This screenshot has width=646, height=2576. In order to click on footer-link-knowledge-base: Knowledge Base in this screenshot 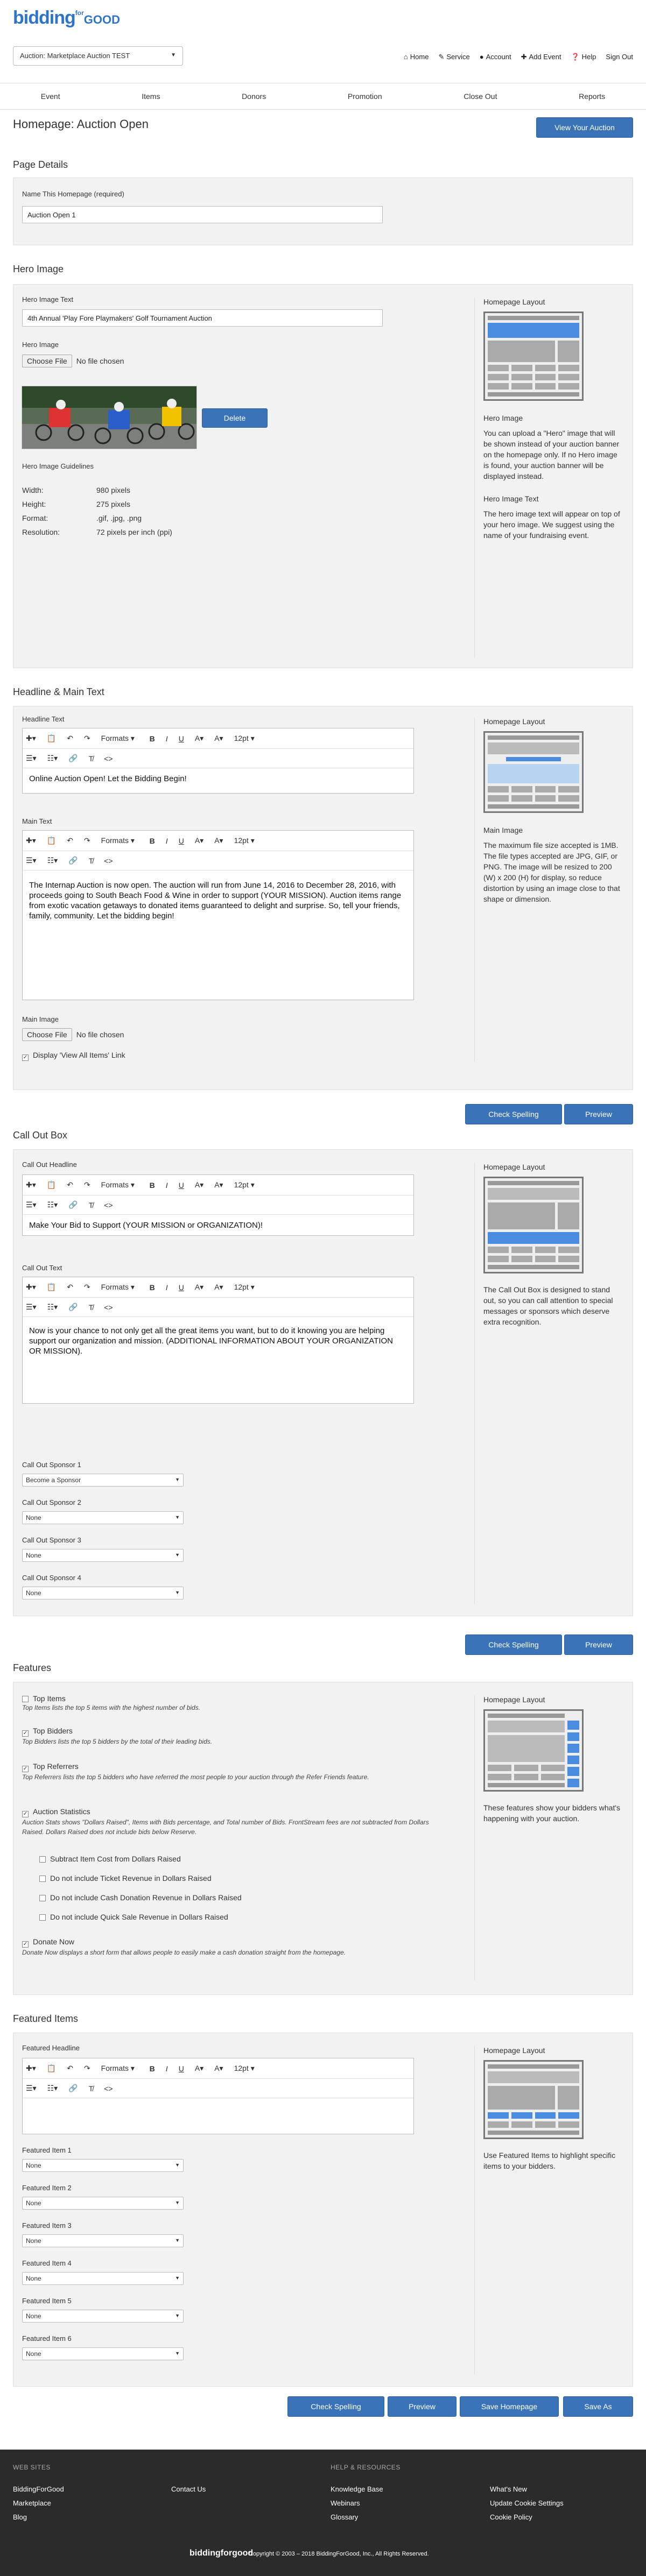, I will do `click(357, 2489)`.